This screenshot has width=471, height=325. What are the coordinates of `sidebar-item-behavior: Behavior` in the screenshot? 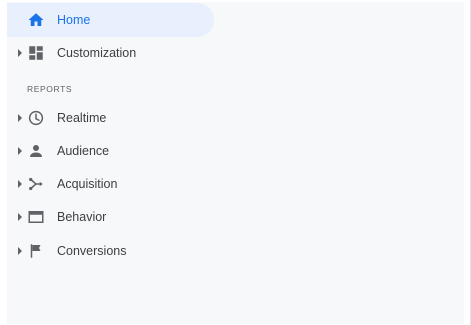 It's located at (110, 217).